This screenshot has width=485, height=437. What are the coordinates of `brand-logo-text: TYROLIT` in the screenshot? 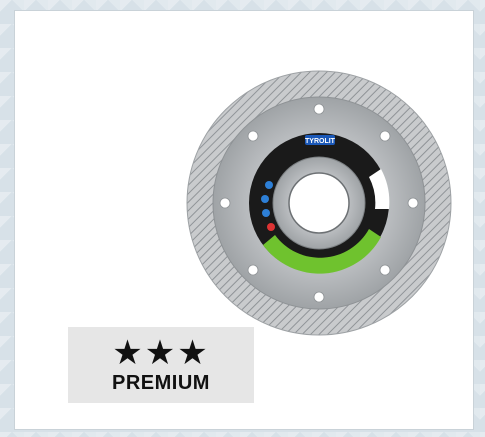 It's located at (320, 141).